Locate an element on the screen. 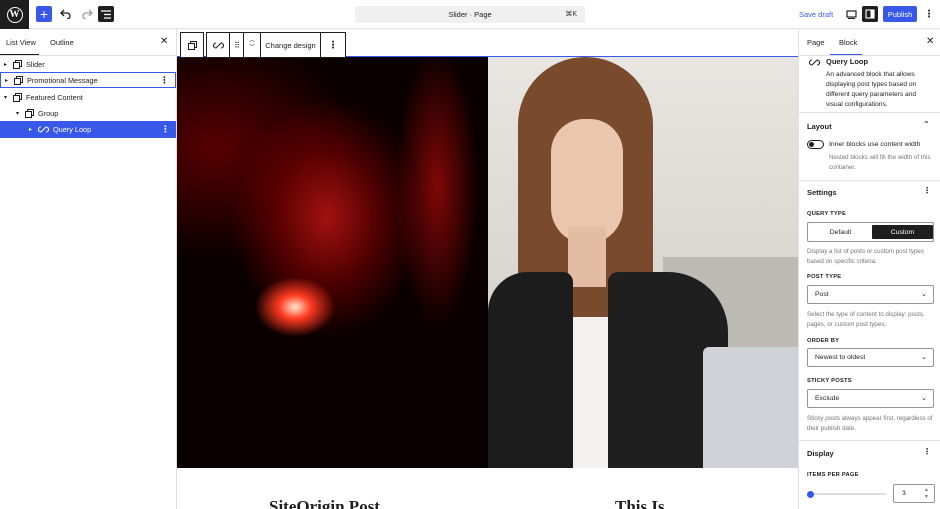  move-up-down-button: ︿ ﹀ is located at coordinates (252, 45).